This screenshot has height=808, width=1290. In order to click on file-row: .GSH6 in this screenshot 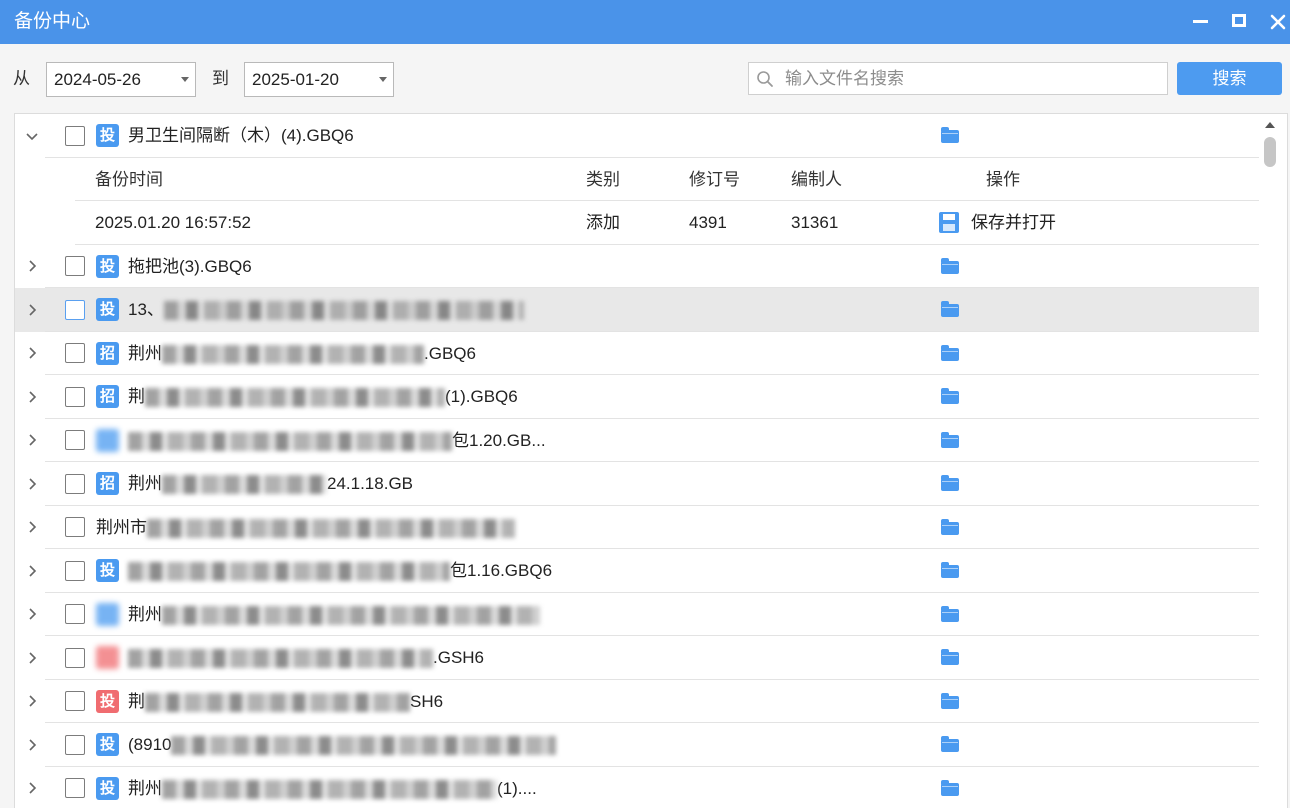, I will do `click(637, 658)`.